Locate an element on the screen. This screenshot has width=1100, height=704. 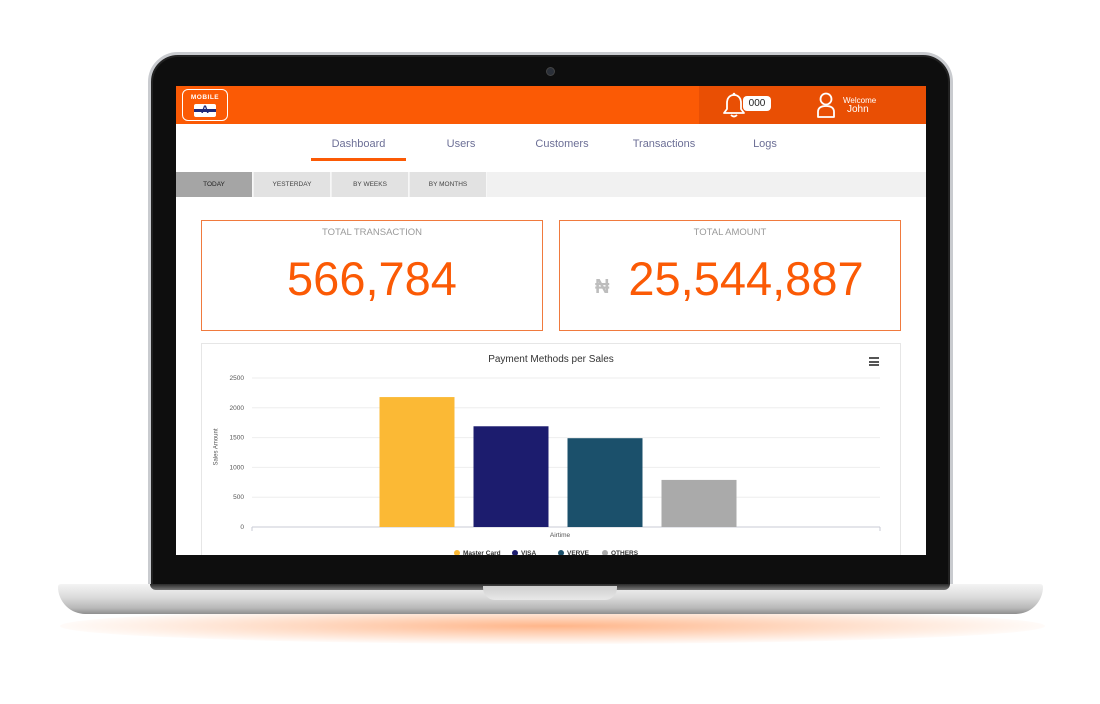
y-tick-label: 2500 is located at coordinates (237, 378).